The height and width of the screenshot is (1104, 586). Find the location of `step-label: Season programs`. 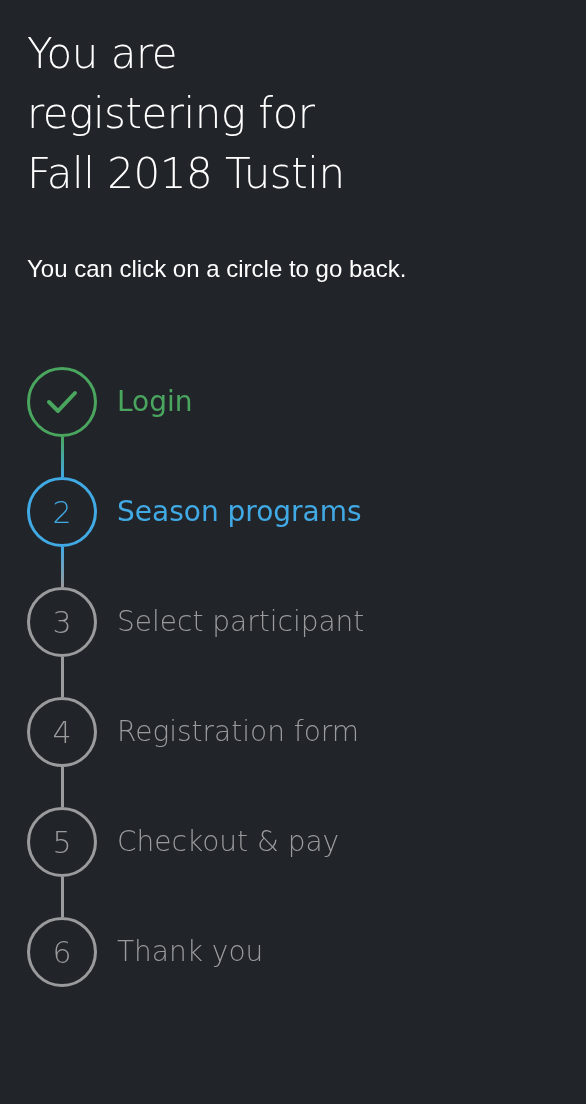

step-label: Season programs is located at coordinates (239, 512).